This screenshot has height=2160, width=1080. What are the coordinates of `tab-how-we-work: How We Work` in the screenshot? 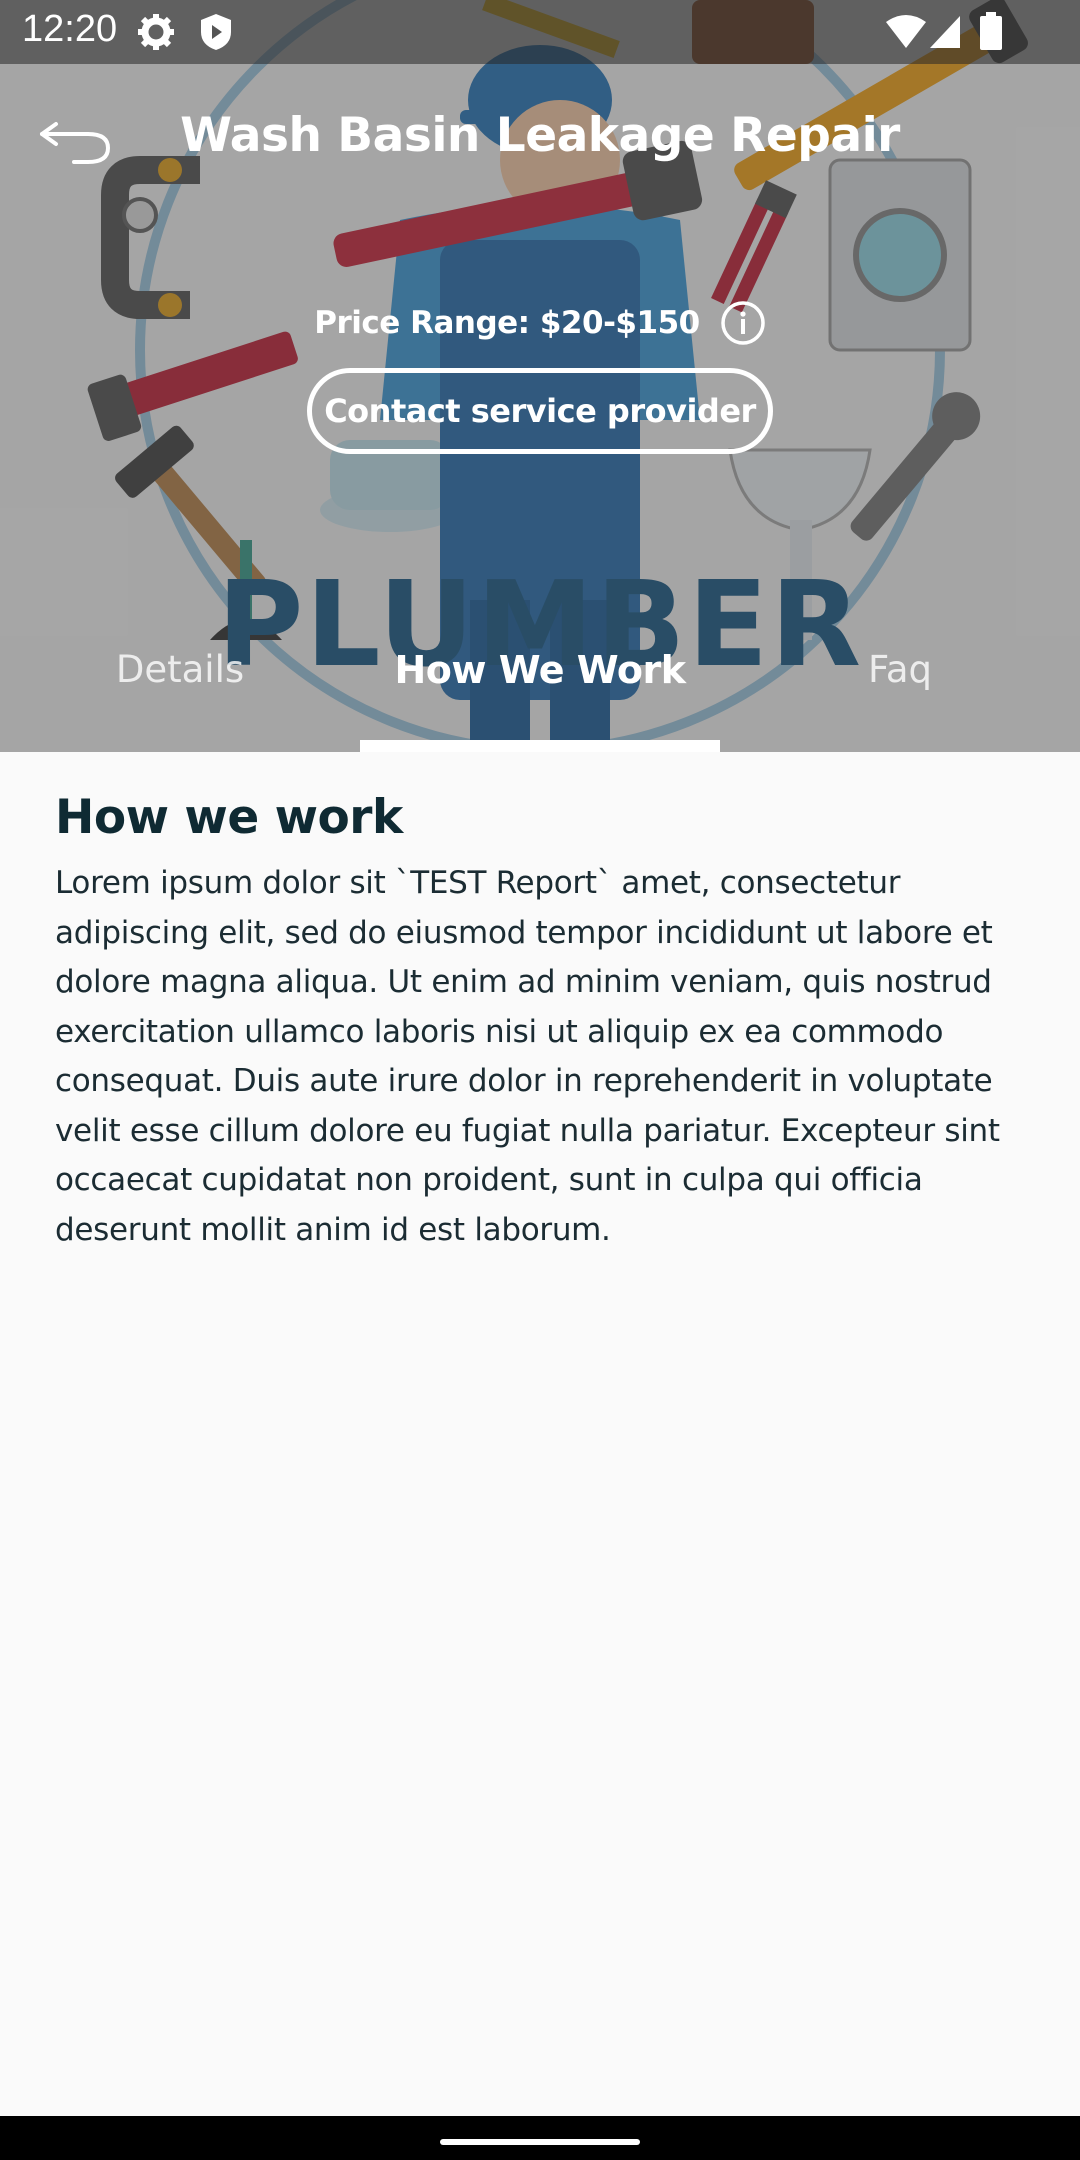 It's located at (540, 676).